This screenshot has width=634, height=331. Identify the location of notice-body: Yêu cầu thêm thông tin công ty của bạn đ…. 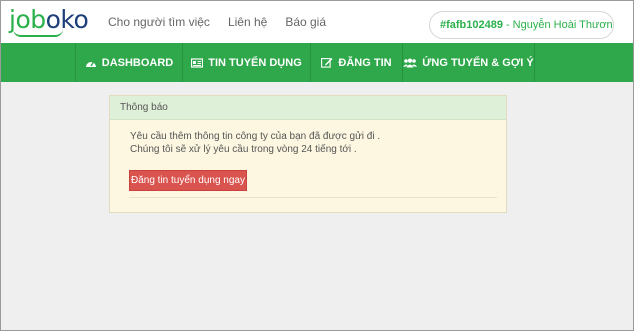
(308, 138).